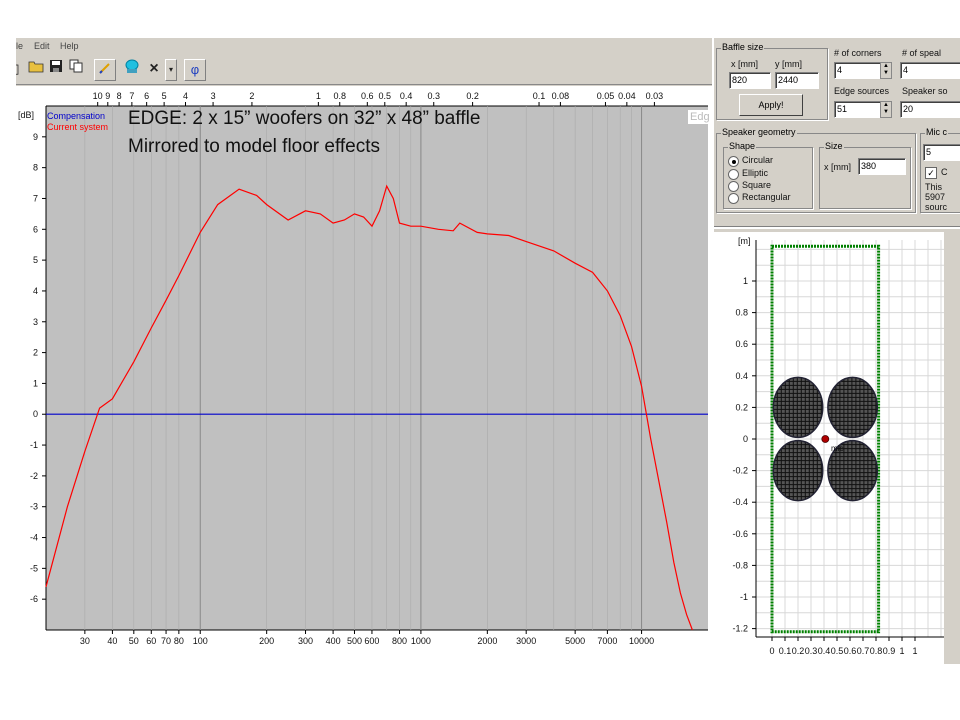 The height and width of the screenshot is (720, 960). What do you see at coordinates (740, 629) in the screenshot?
I see `baffle-y-tick-label: -1.2` at bounding box center [740, 629].